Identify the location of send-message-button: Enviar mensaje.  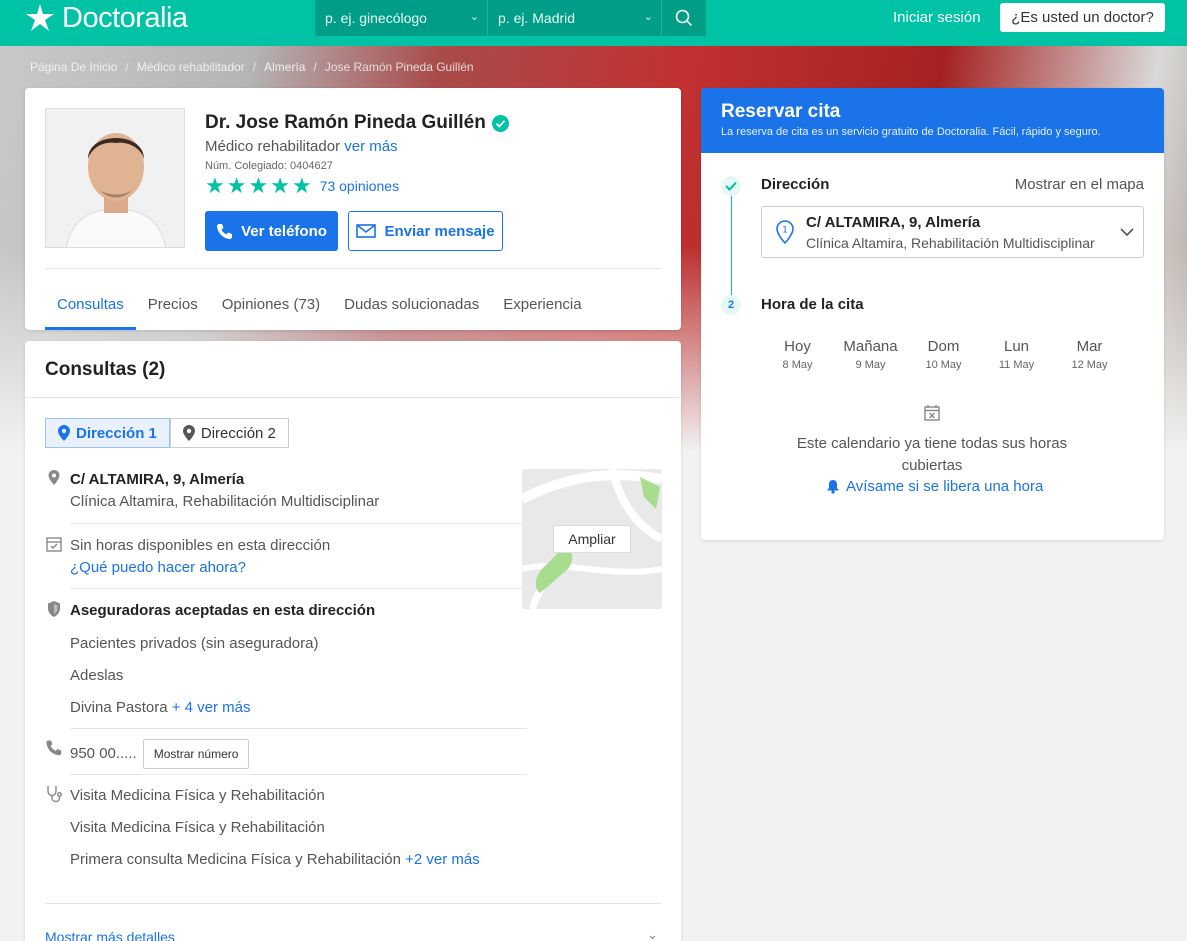
(425, 231).